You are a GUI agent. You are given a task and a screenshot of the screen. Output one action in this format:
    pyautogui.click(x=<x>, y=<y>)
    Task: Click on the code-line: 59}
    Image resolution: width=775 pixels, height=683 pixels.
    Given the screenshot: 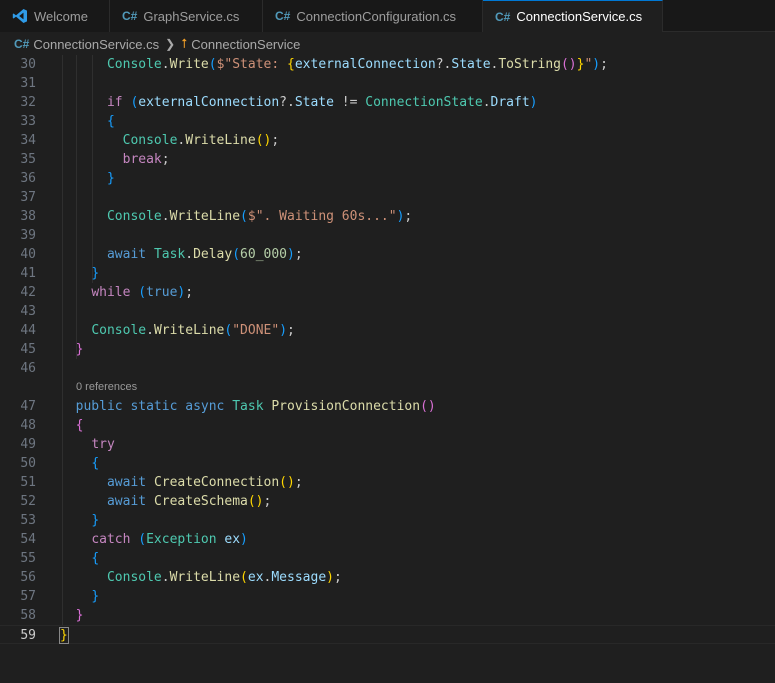 What is the action you would take?
    pyautogui.click(x=387, y=634)
    